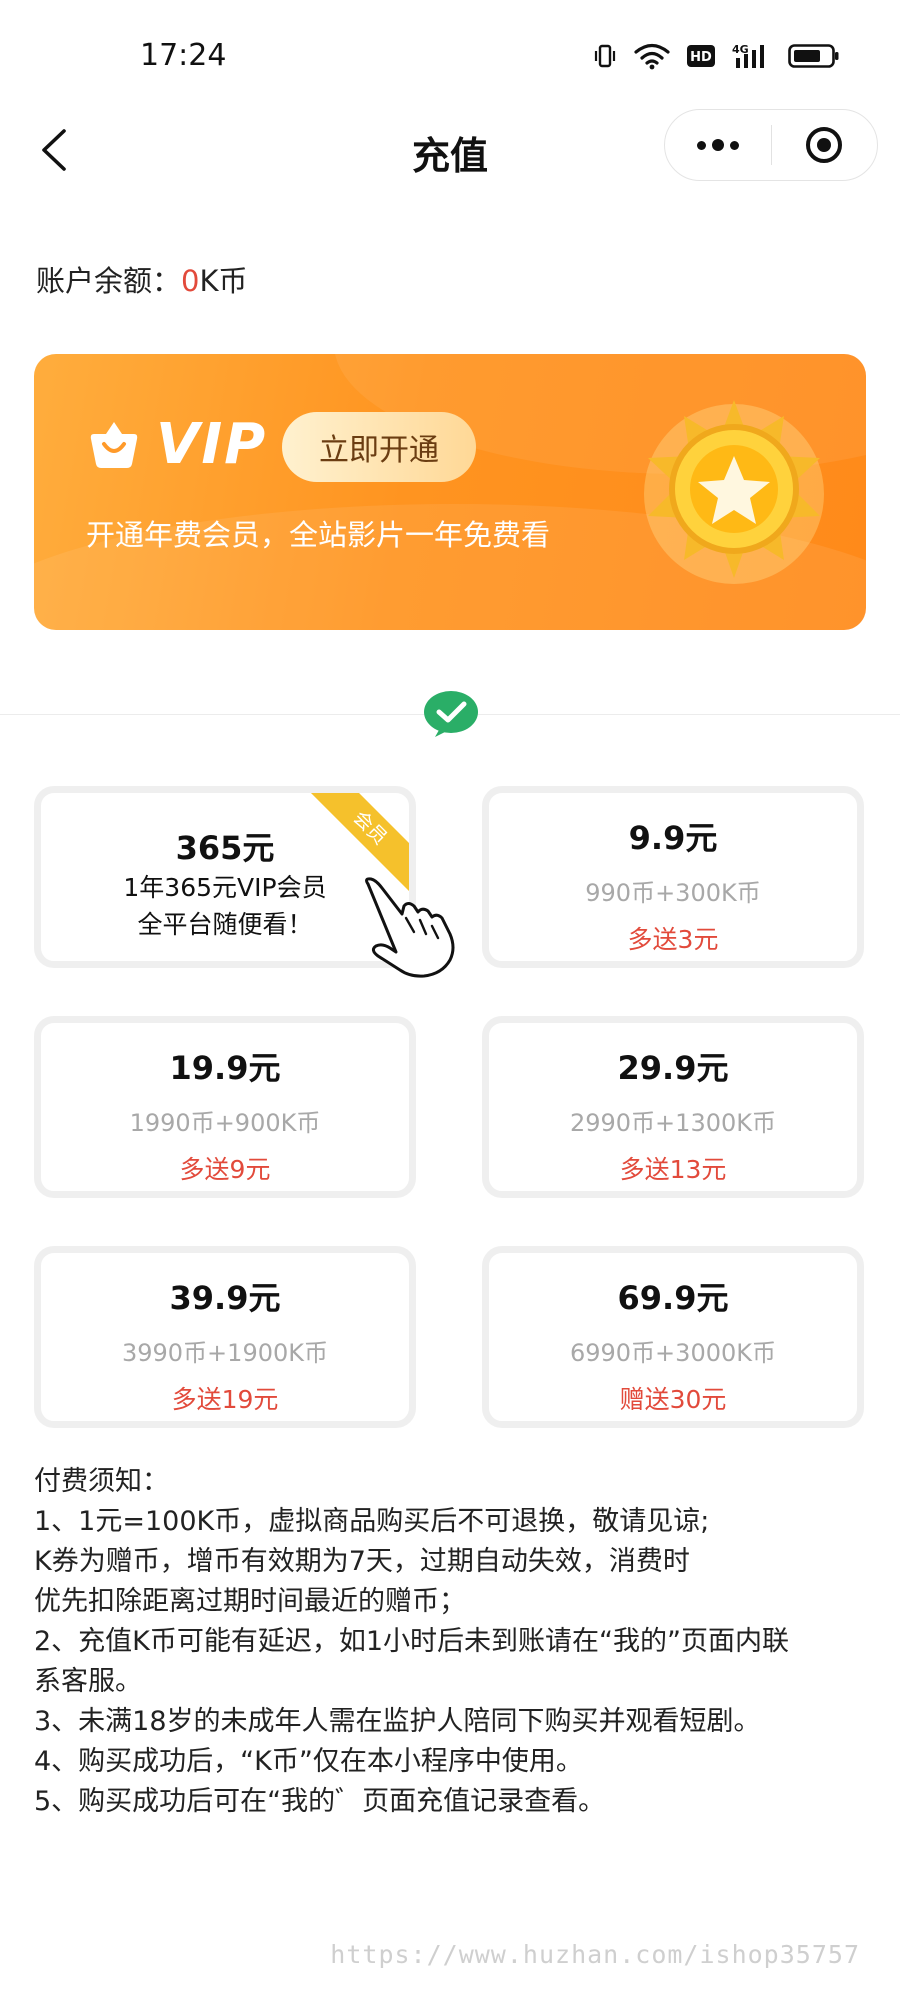 This screenshot has width=900, height=2000. I want to click on vip-bag-icon, so click(114, 447).